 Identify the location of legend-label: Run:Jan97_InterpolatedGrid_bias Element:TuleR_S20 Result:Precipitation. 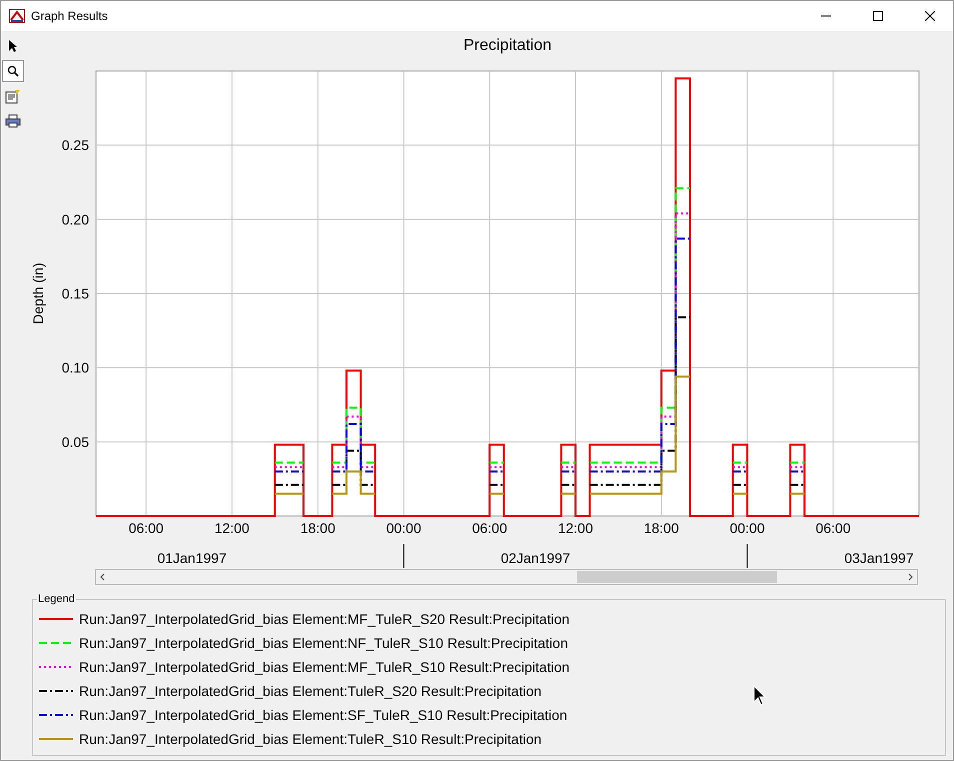
(310, 691).